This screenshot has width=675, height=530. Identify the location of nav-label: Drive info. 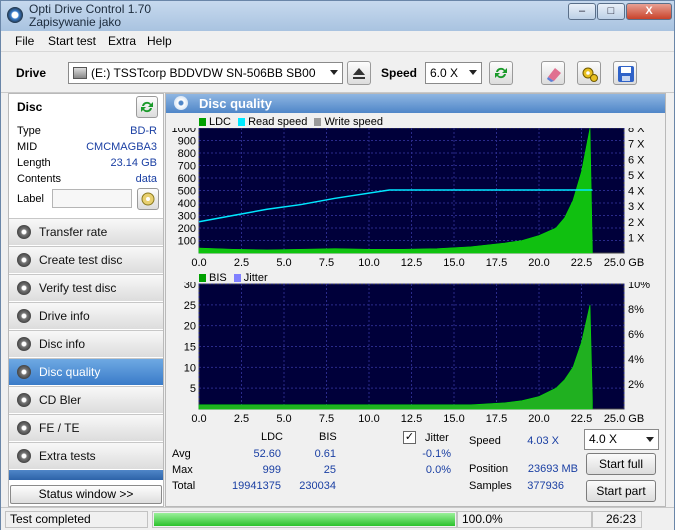
(64, 316).